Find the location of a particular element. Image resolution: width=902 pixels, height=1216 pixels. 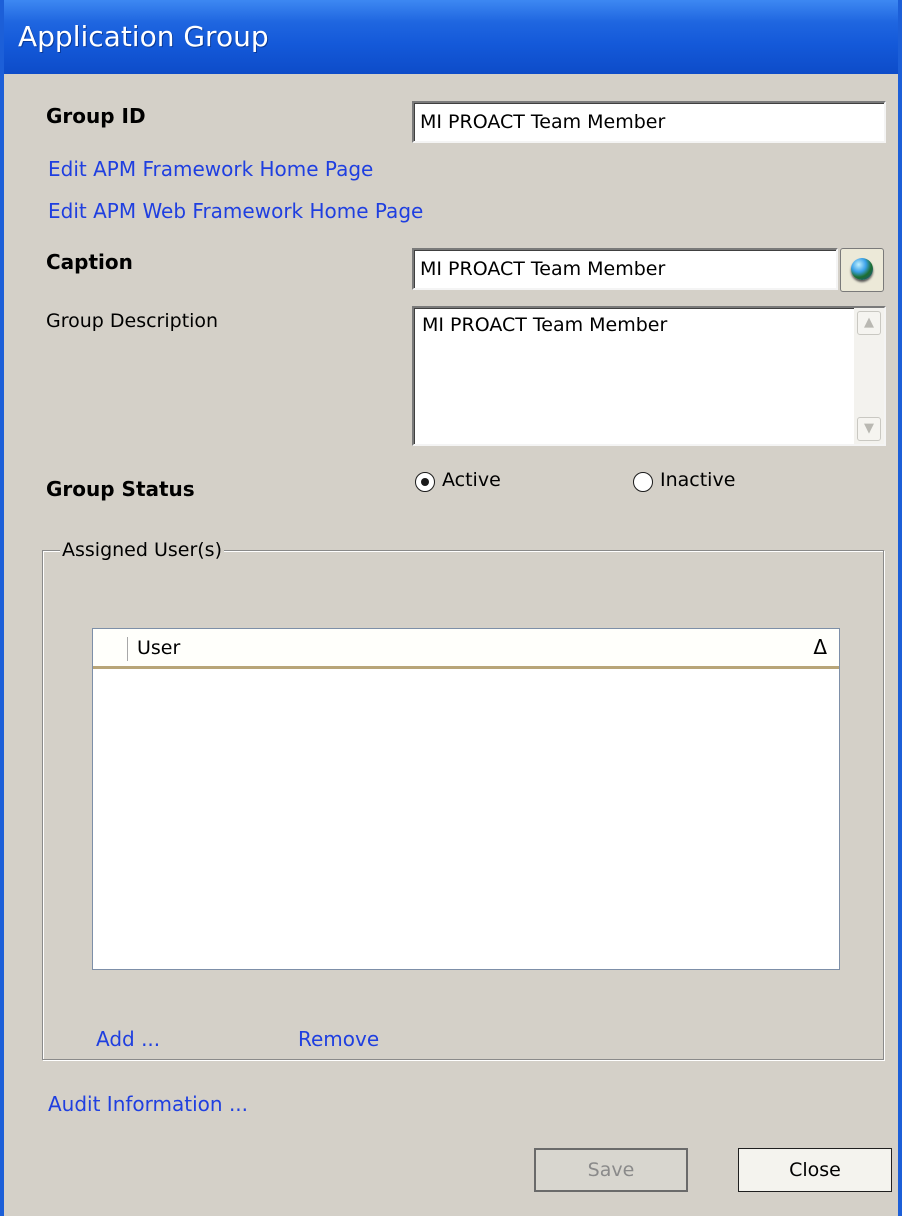

title-bar: Application Group is located at coordinates (451, 37).